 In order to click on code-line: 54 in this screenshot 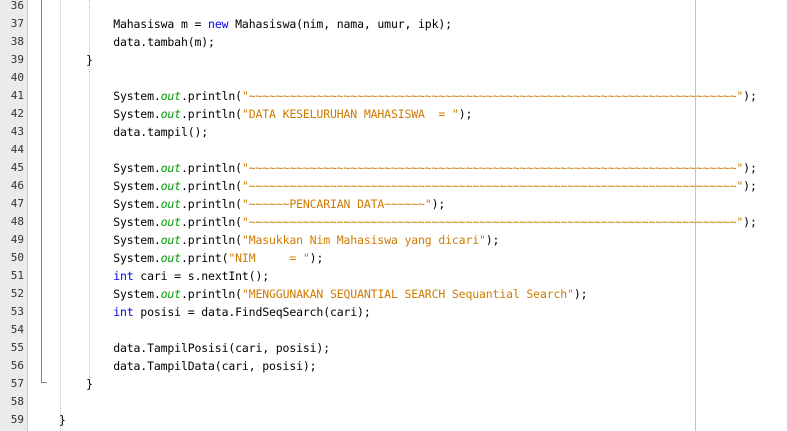, I will do `click(393, 330)`.